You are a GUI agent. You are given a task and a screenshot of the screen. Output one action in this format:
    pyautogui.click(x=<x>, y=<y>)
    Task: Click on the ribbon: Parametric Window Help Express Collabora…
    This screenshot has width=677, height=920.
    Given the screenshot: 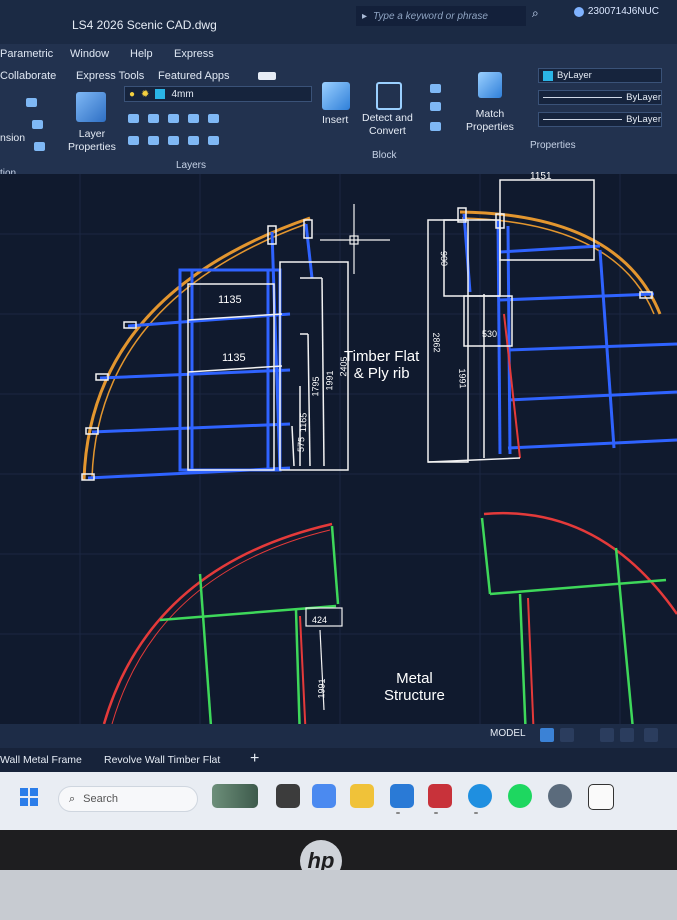 What is the action you would take?
    pyautogui.click(x=338, y=111)
    